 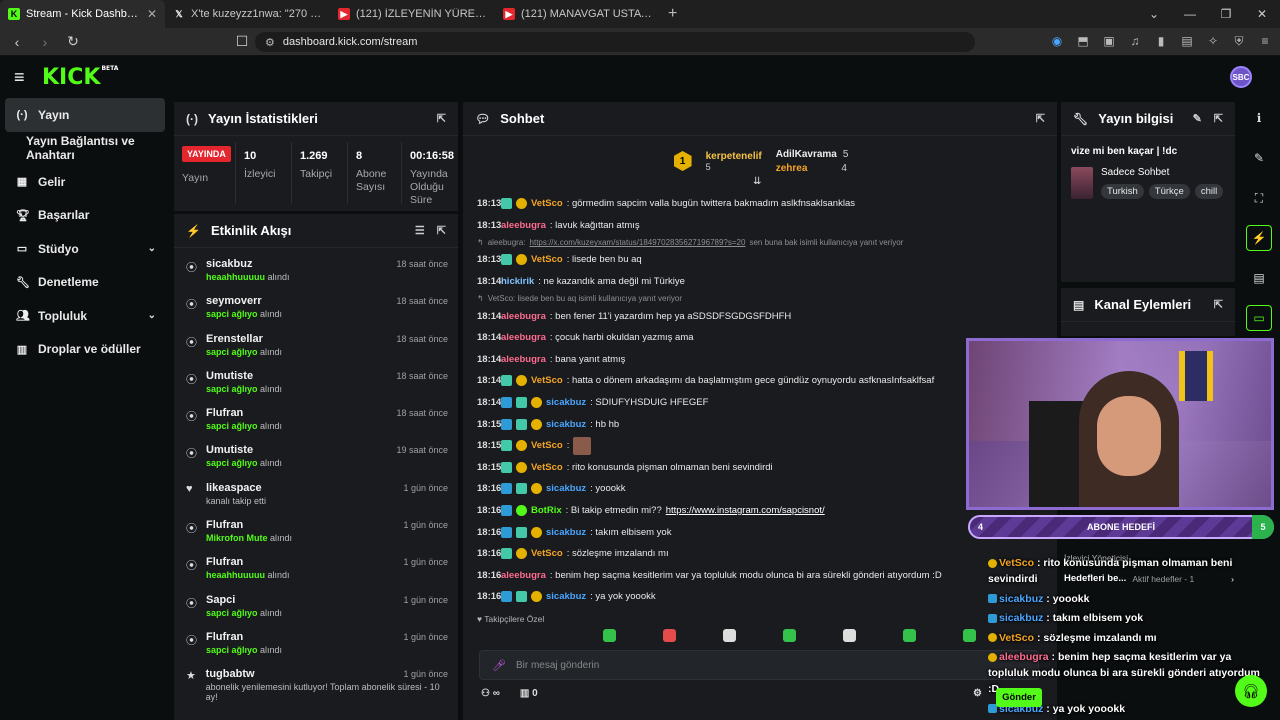 I want to click on info-icon: ℹ, so click(x=1259, y=118).